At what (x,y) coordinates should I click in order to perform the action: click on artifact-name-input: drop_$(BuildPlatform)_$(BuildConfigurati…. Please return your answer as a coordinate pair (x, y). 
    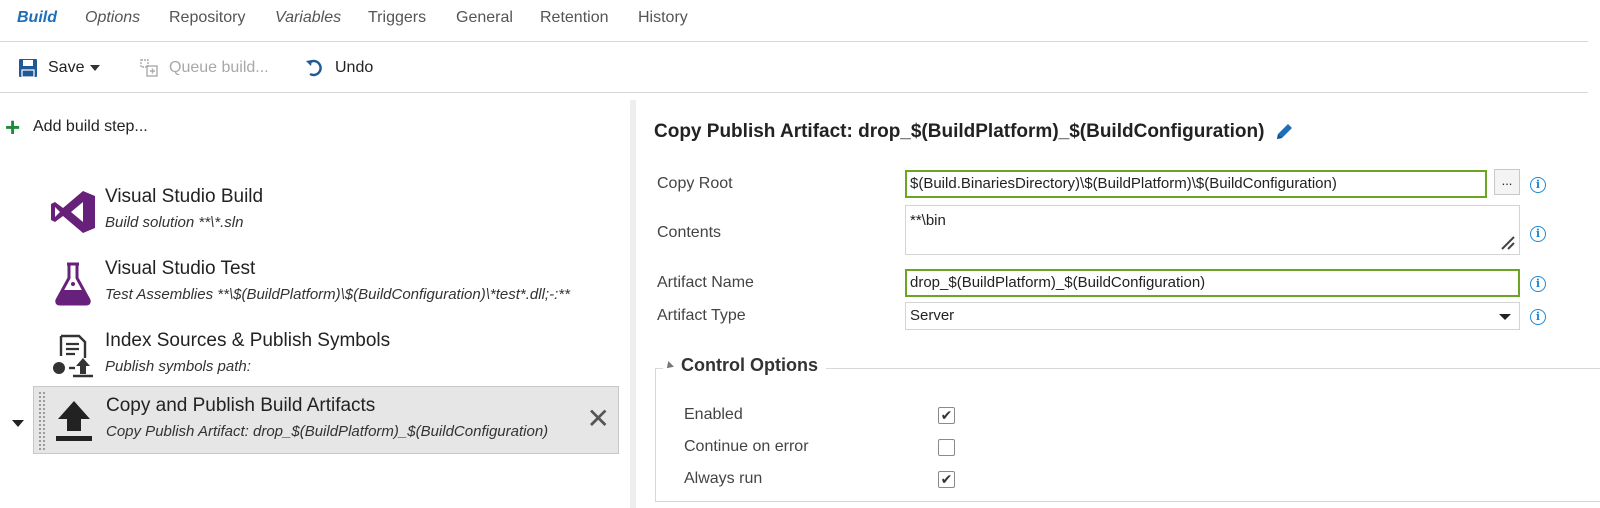
    Looking at the image, I should click on (1212, 283).